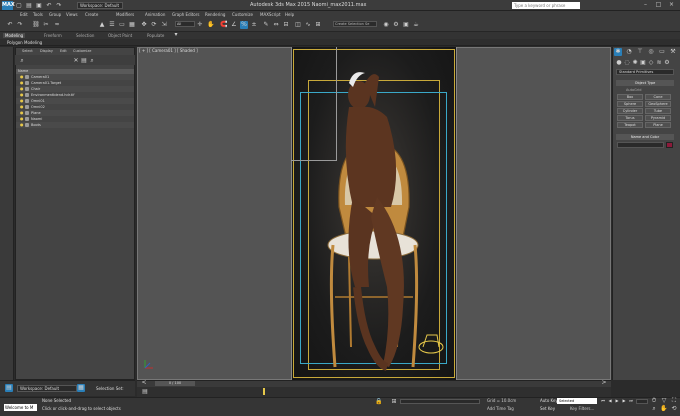  Describe the element at coordinates (298, 25) in the screenshot. I see `layer-manager-icon: ◫` at that location.